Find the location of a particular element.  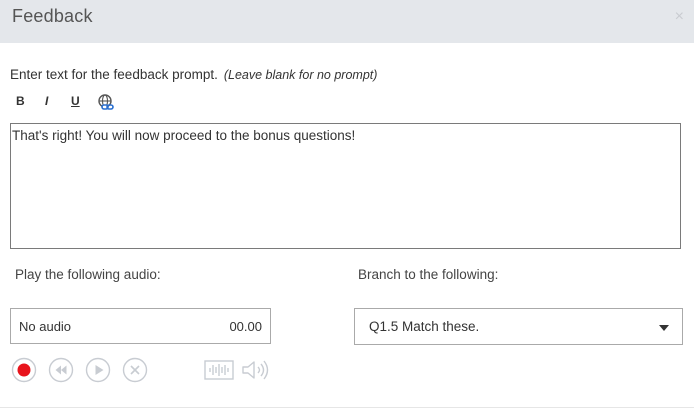

waveform-icon is located at coordinates (219, 370).